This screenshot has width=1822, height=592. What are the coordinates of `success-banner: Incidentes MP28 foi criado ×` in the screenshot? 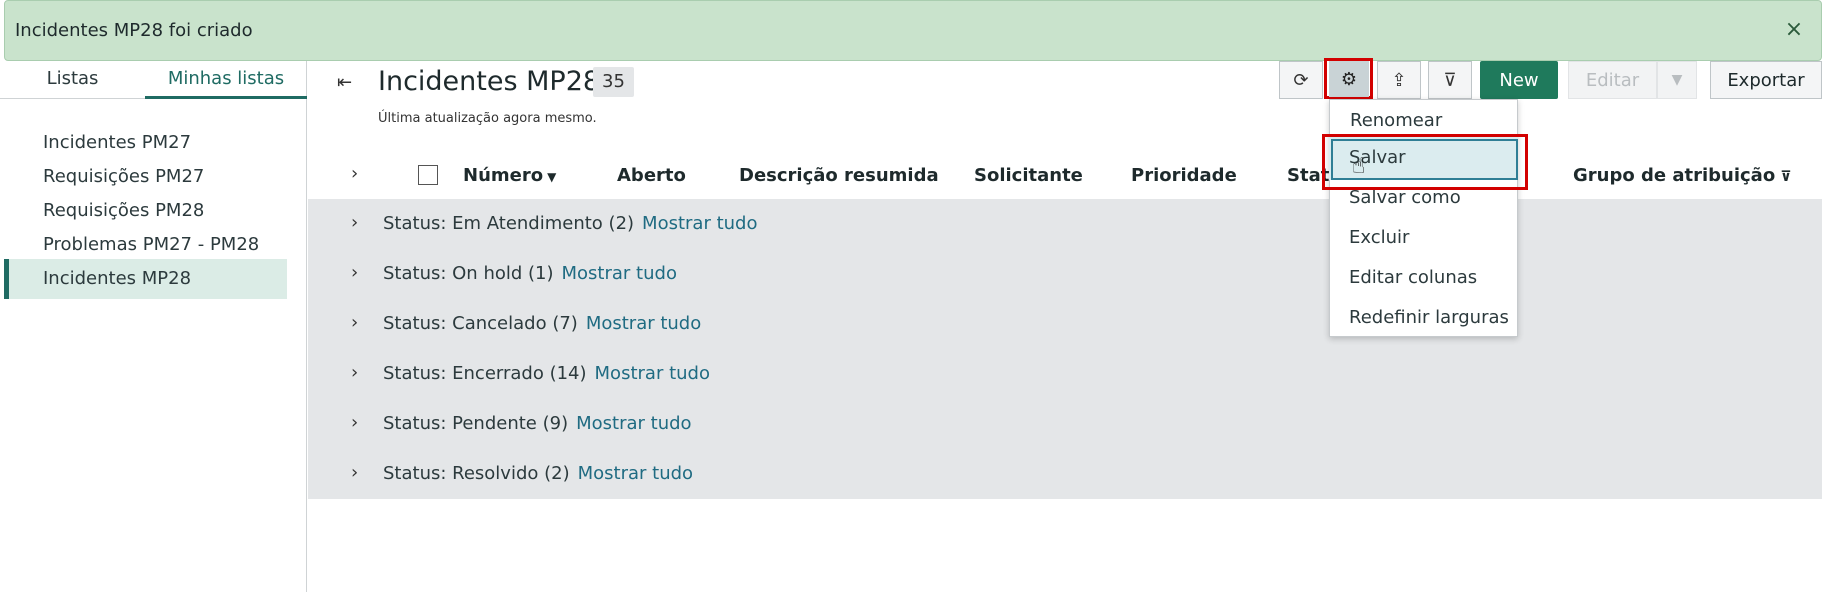 It's located at (913, 30).